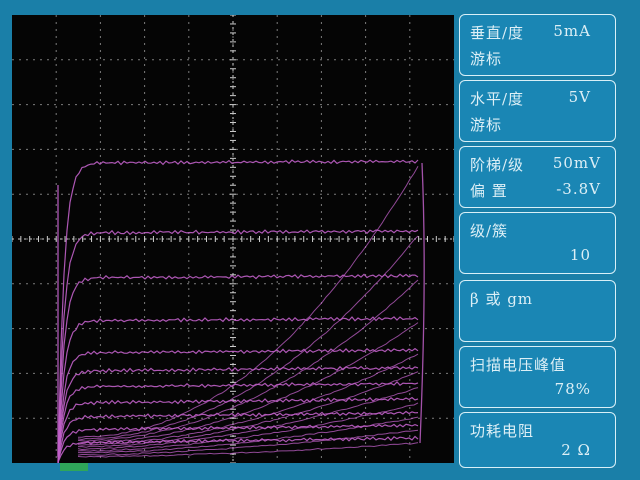 This screenshot has height=480, width=640. Describe the element at coordinates (486, 59) in the screenshot. I see `vertical-cursor-label: 游标` at that location.